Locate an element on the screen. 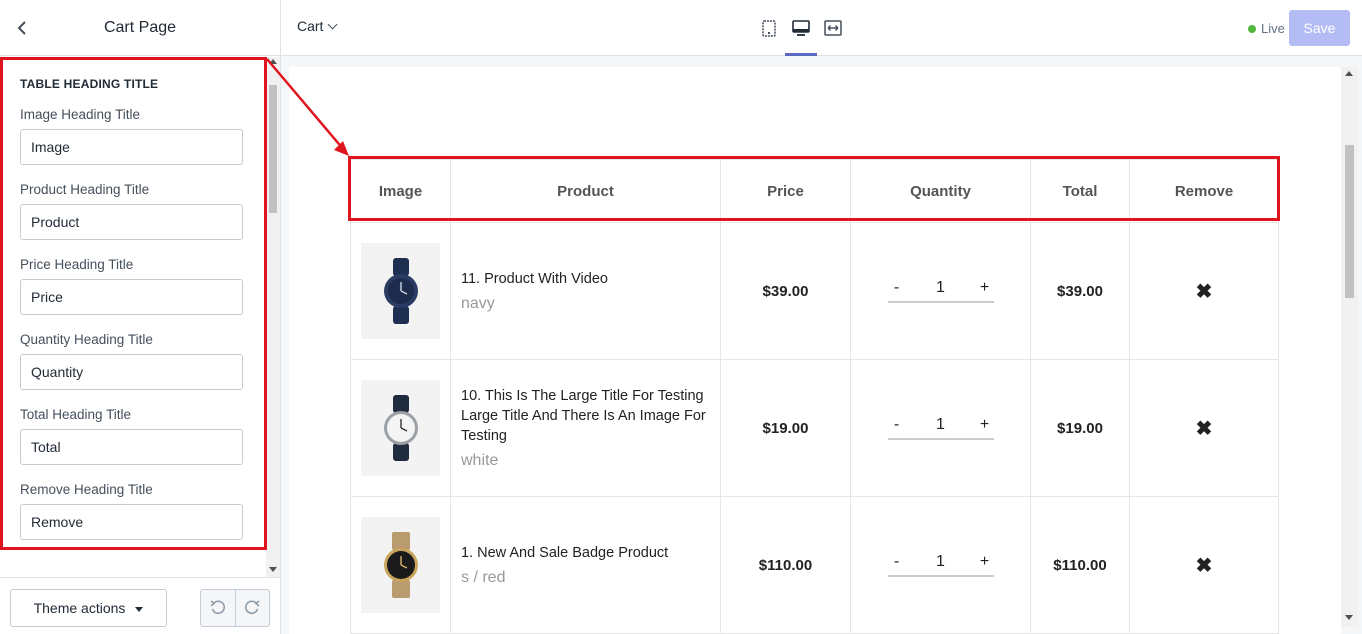 The image size is (1362, 634). header-image: Image is located at coordinates (400, 191).